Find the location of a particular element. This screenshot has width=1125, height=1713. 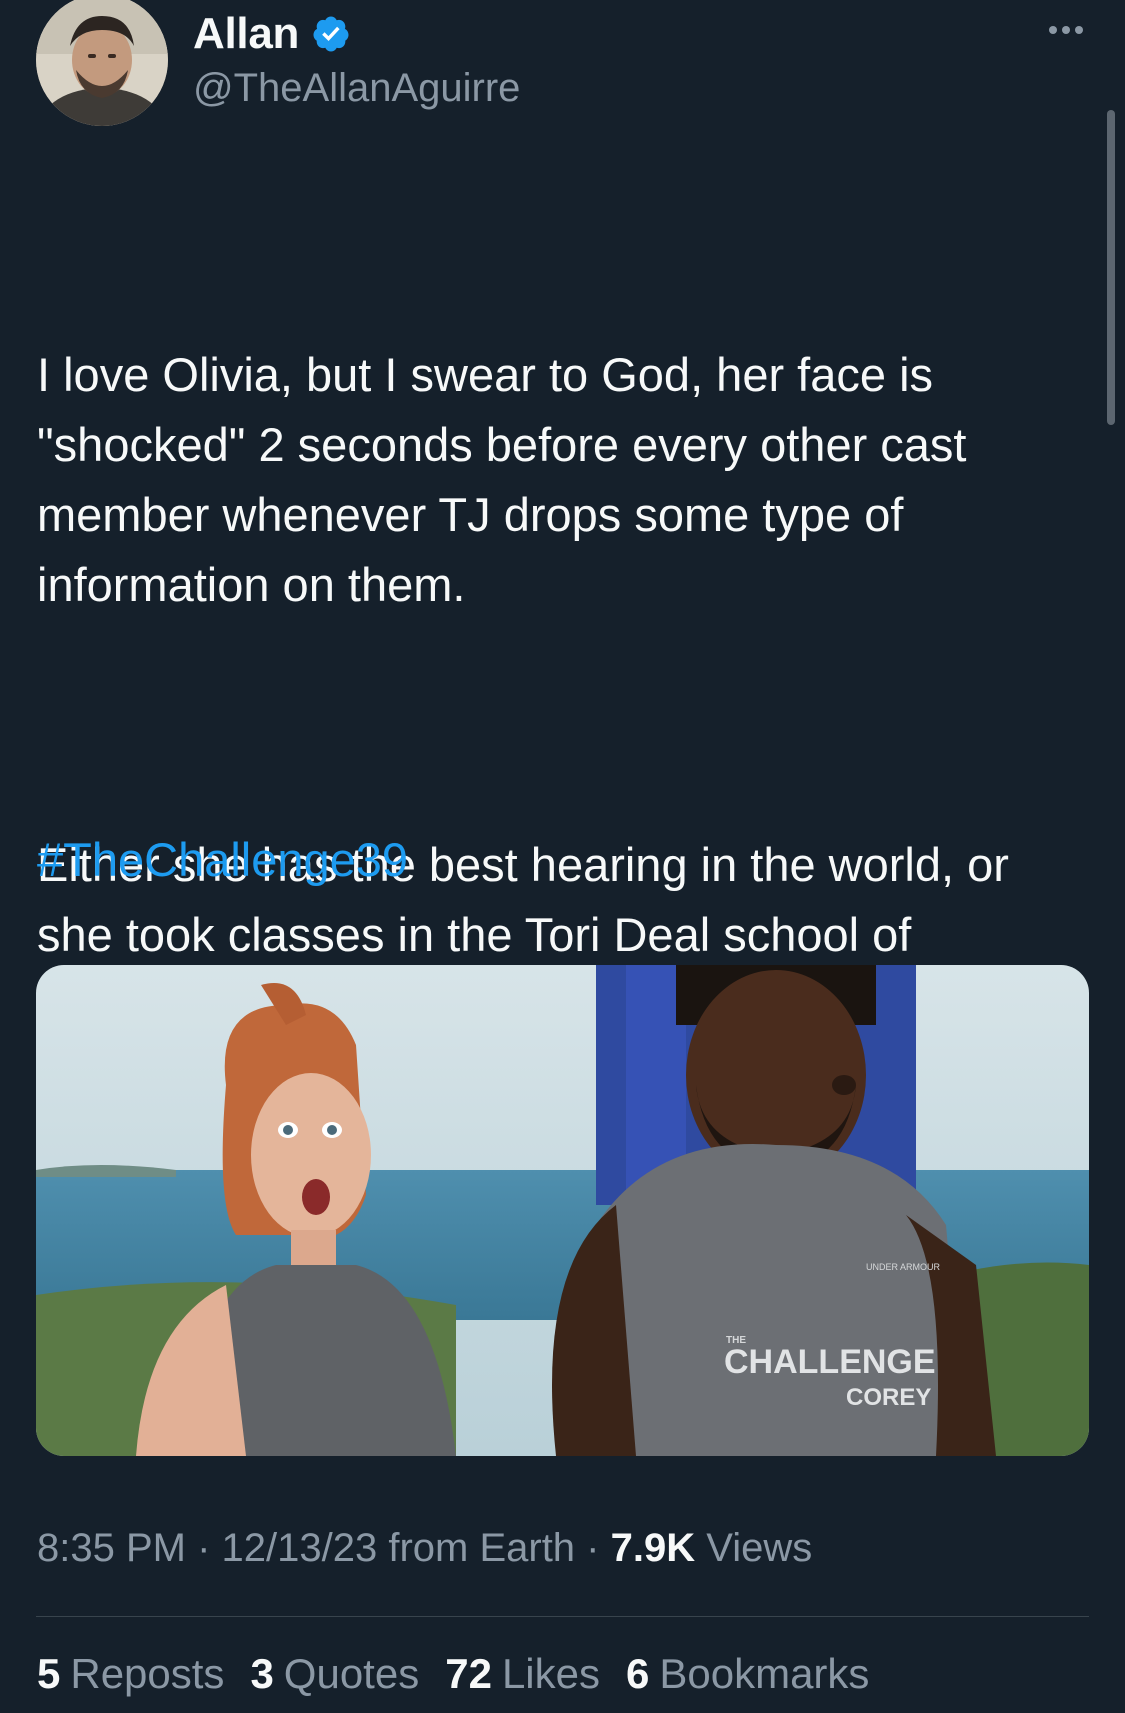

views-label: Views is located at coordinates (759, 1548).